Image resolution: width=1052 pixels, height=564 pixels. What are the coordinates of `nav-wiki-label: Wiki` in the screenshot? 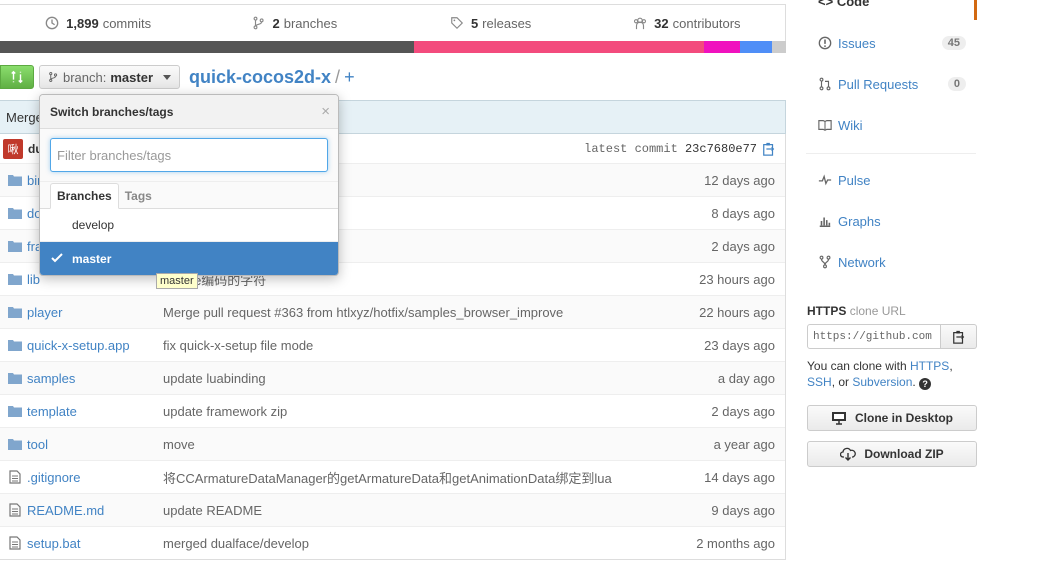 It's located at (850, 125).